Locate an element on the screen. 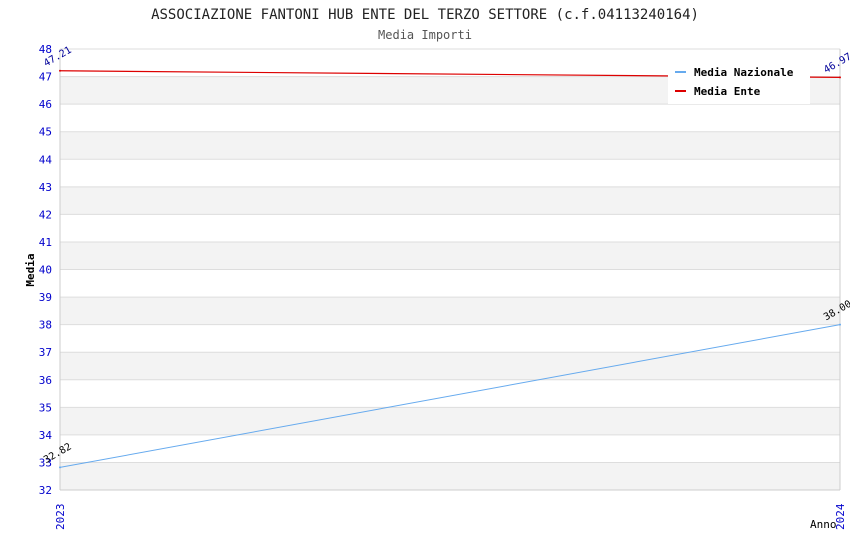 The height and width of the screenshot is (555, 850). y-tick-label: 44 is located at coordinates (46, 159).